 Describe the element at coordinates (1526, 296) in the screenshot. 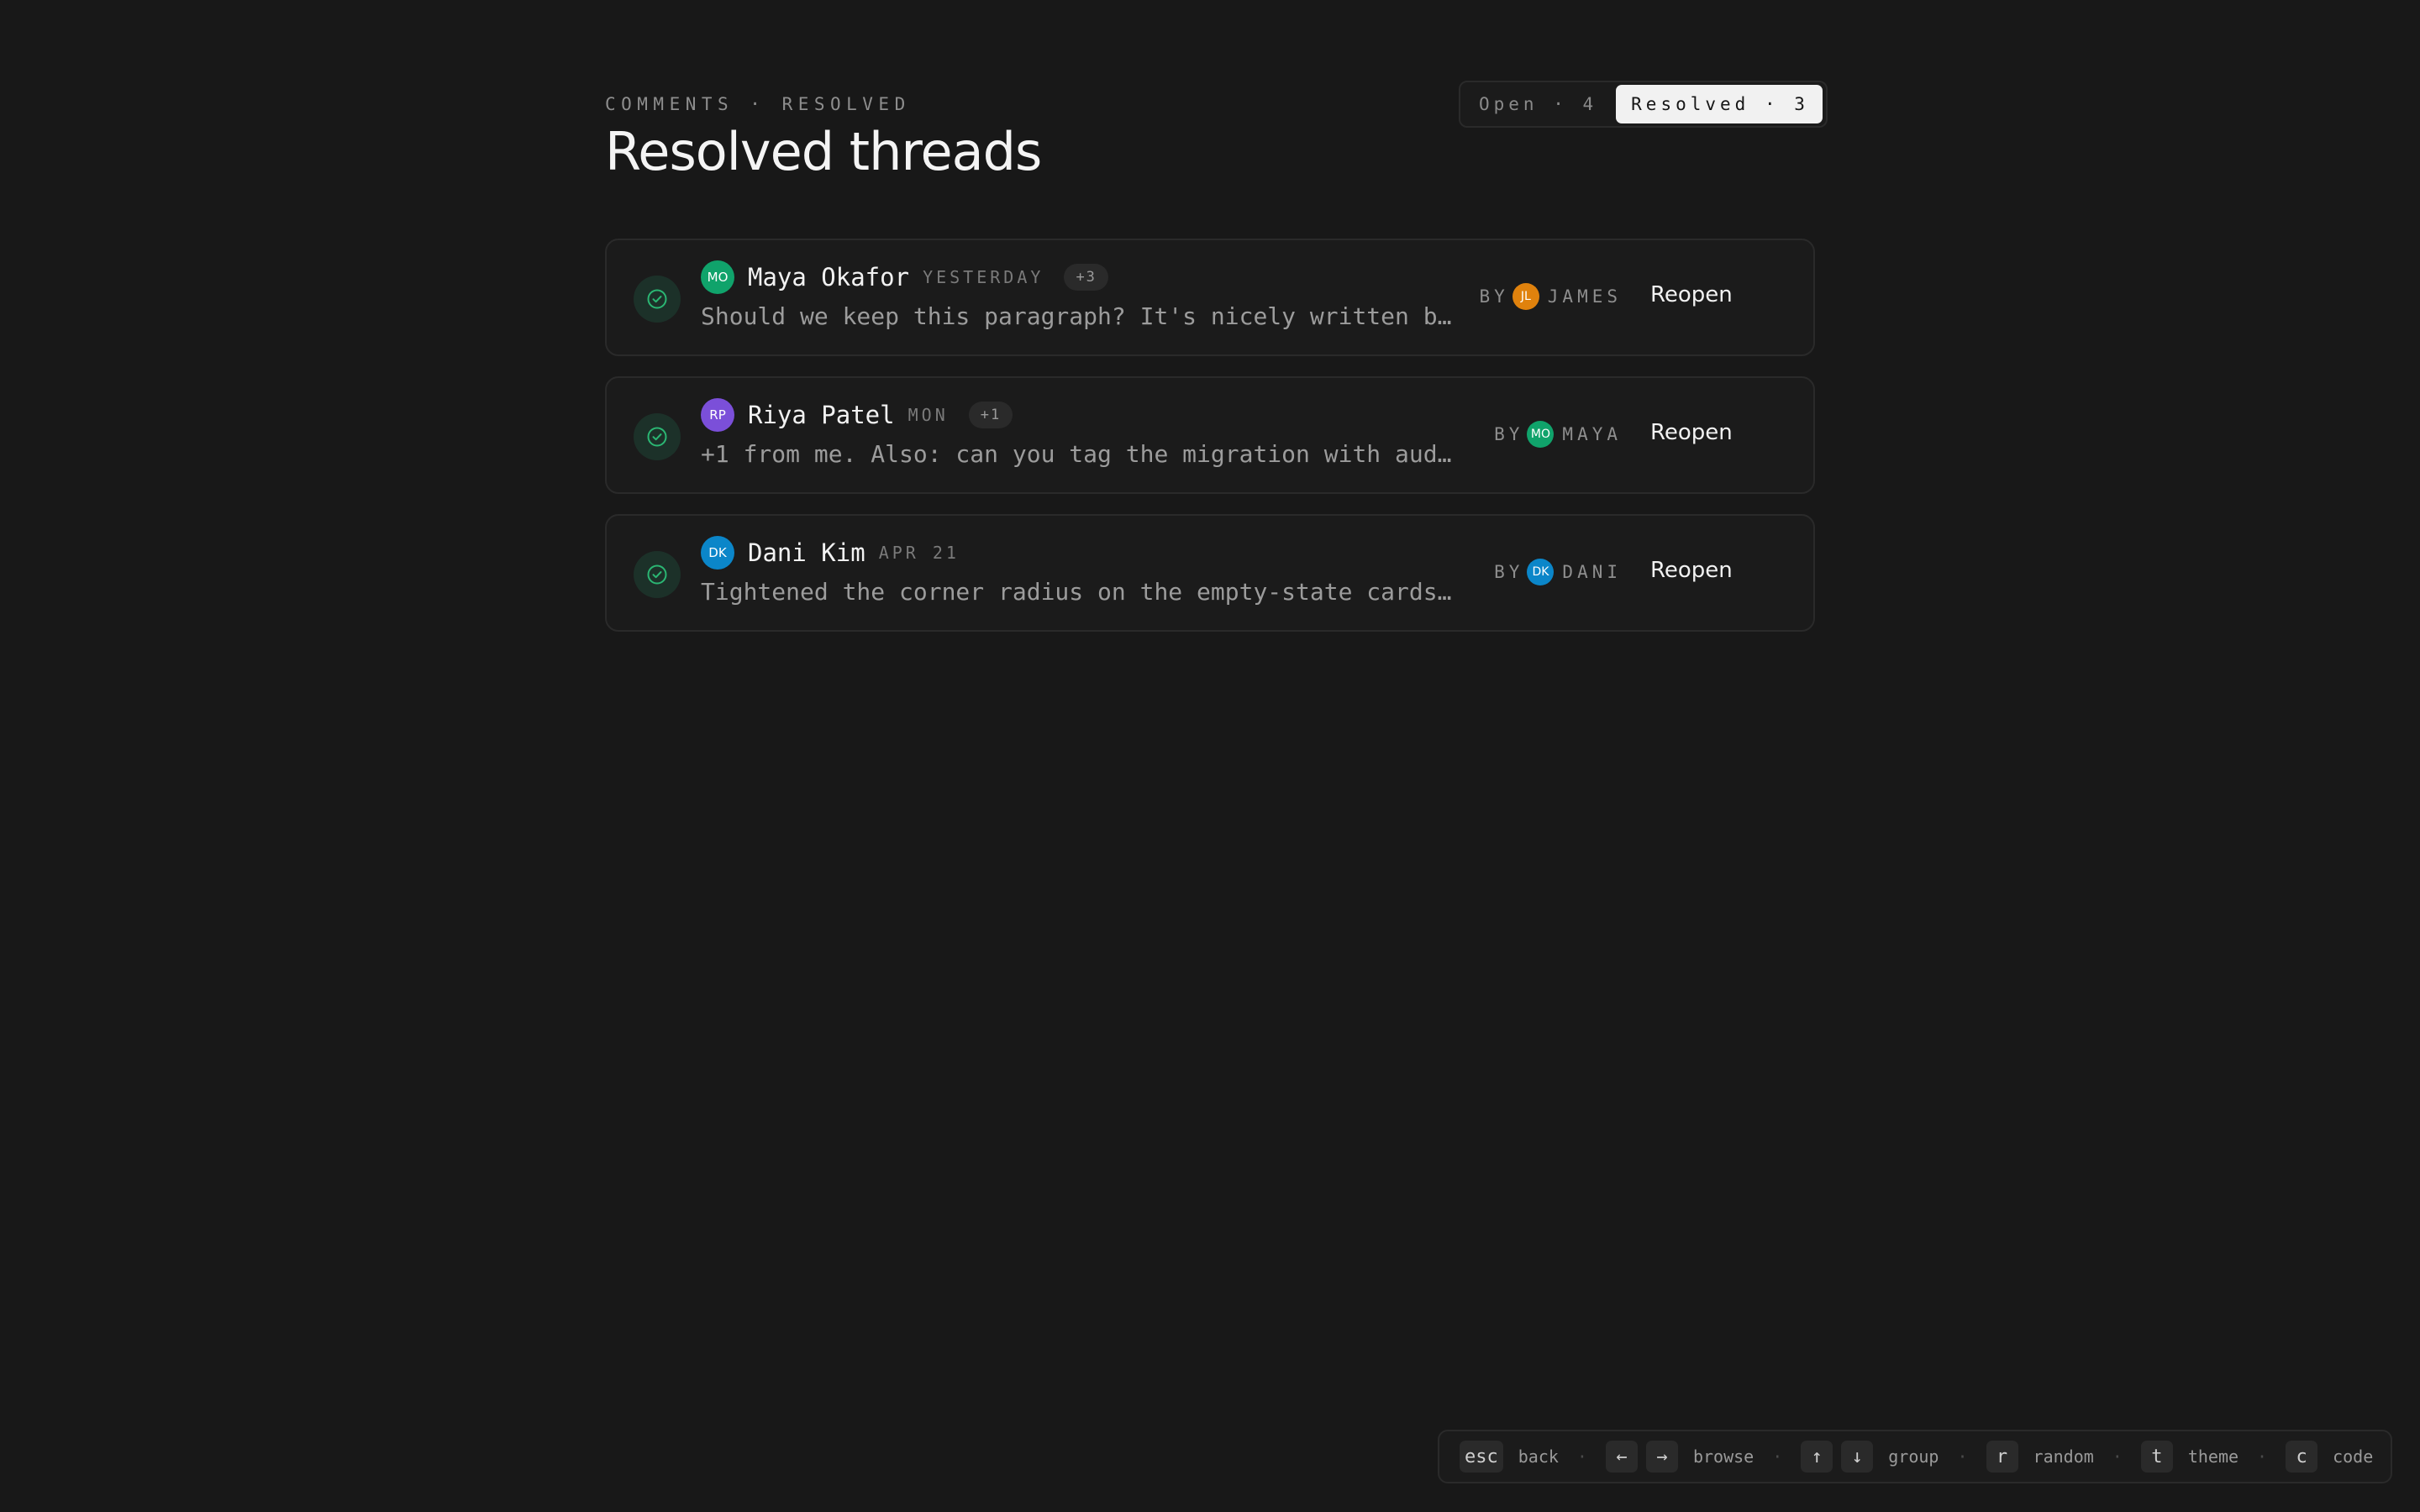

I see `resolver-avatar: JL` at that location.